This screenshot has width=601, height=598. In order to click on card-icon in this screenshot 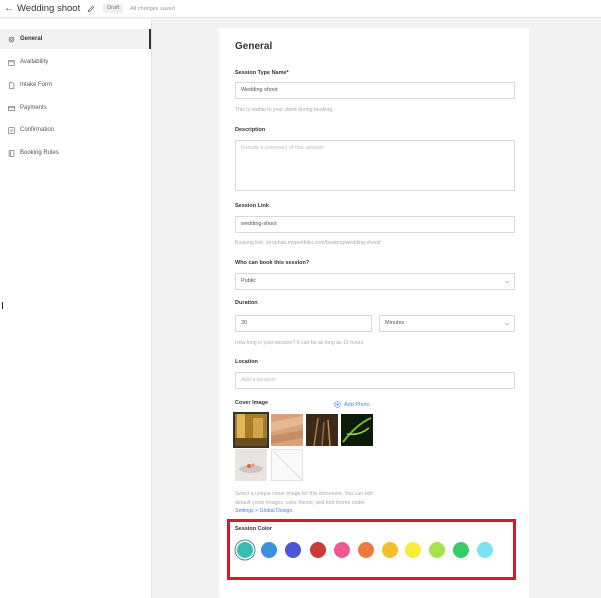, I will do `click(11, 108)`.